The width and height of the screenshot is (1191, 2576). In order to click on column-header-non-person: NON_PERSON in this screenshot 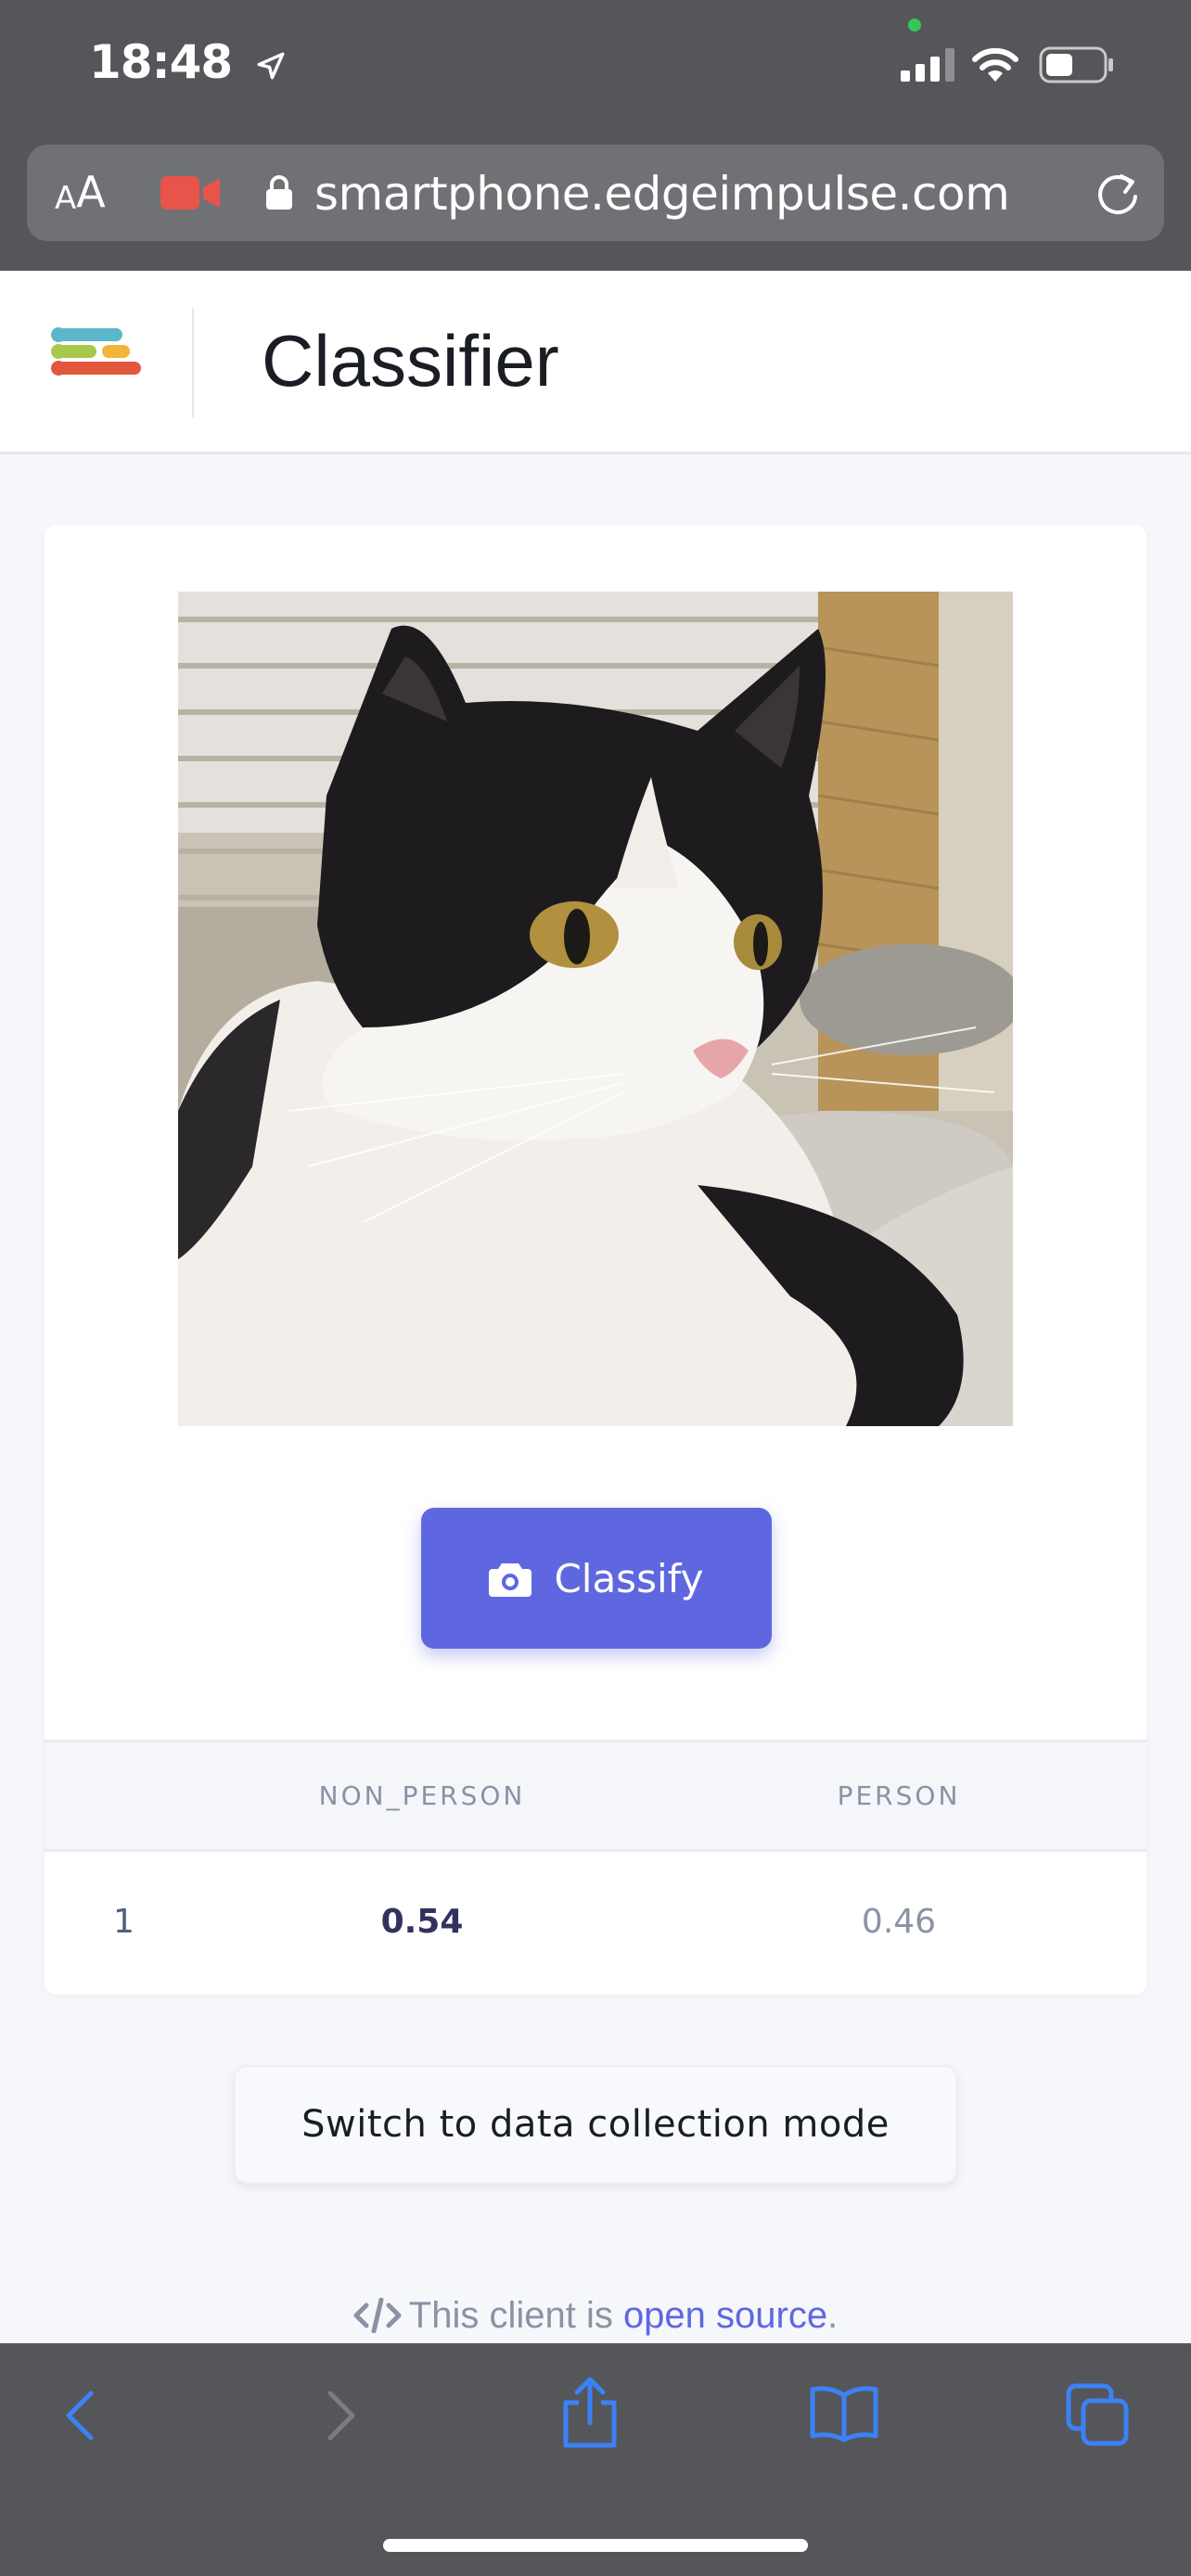, I will do `click(422, 1795)`.